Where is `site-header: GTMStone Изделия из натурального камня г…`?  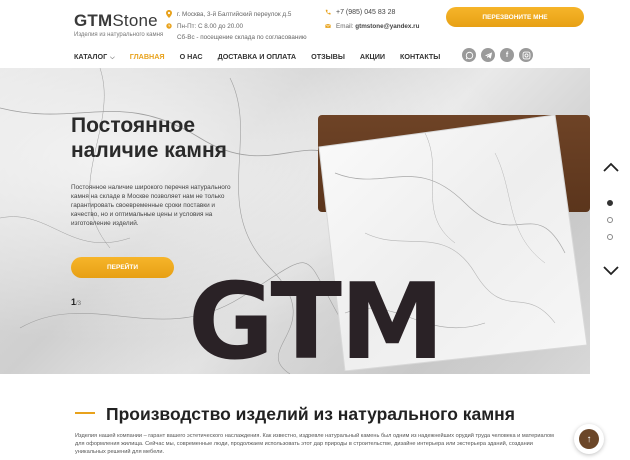
site-header: GTMStone Изделия из натурального камня г… is located at coordinates (315, 34).